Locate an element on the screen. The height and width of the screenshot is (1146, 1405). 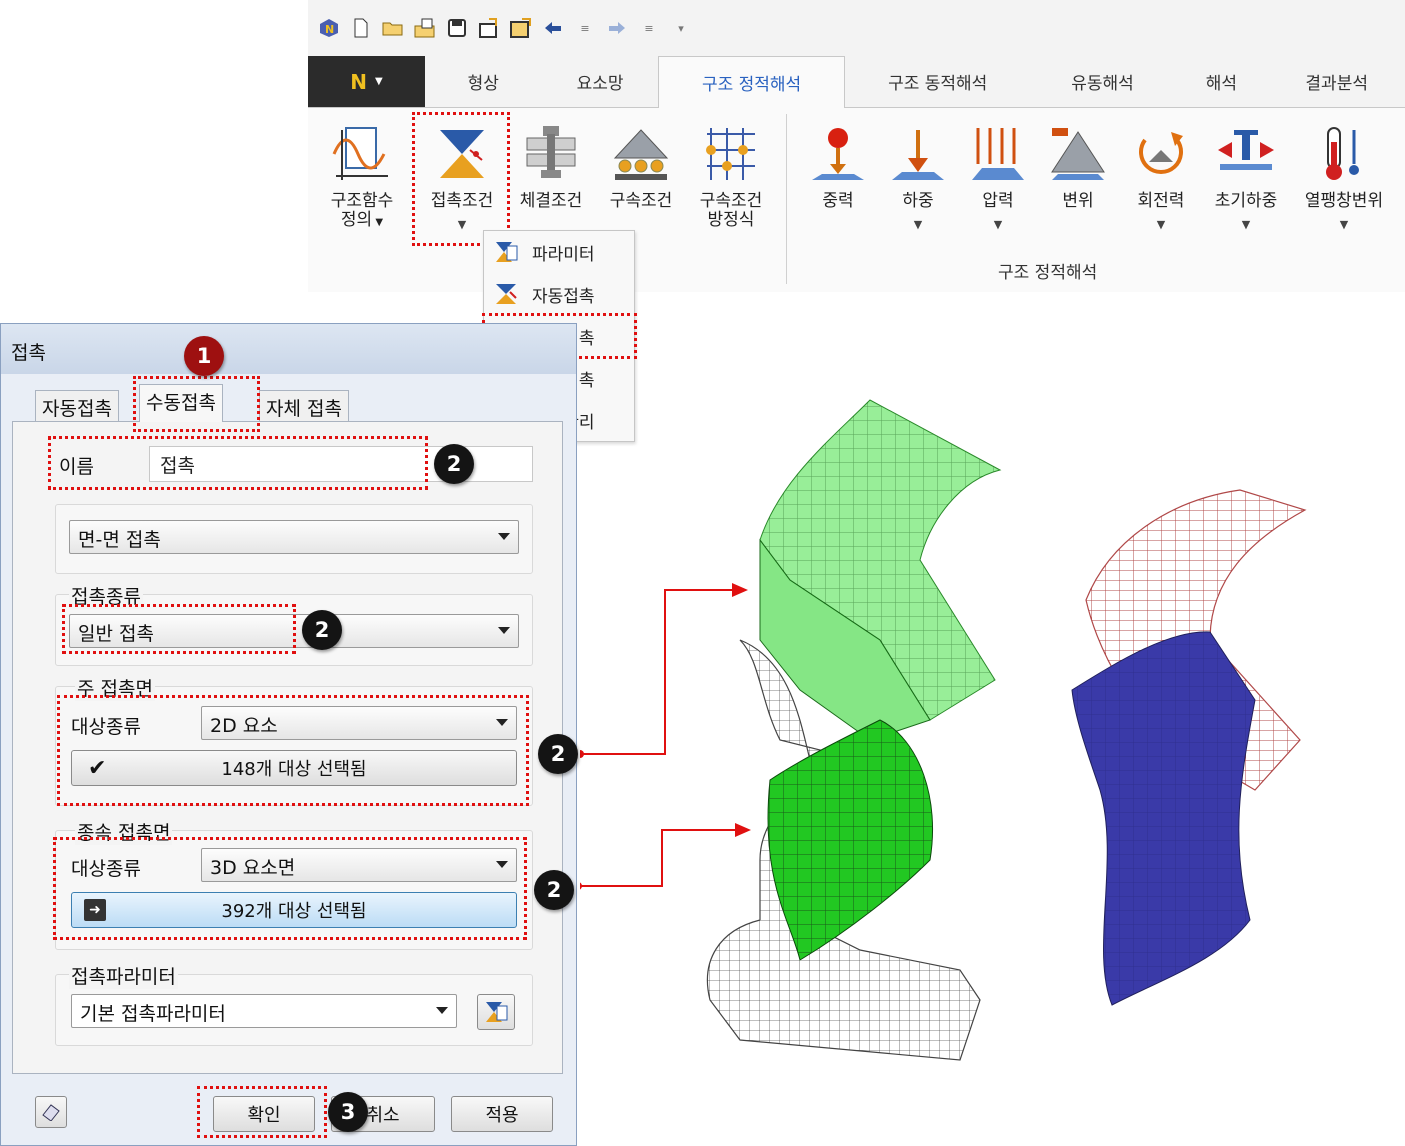
master-surface-highlight is located at coordinates (293, 750).